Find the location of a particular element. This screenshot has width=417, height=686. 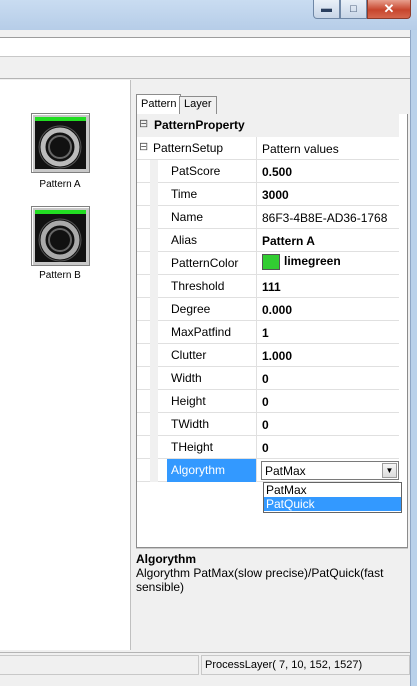

property-row-degree: Degree 0.000 is located at coordinates (268, 309).